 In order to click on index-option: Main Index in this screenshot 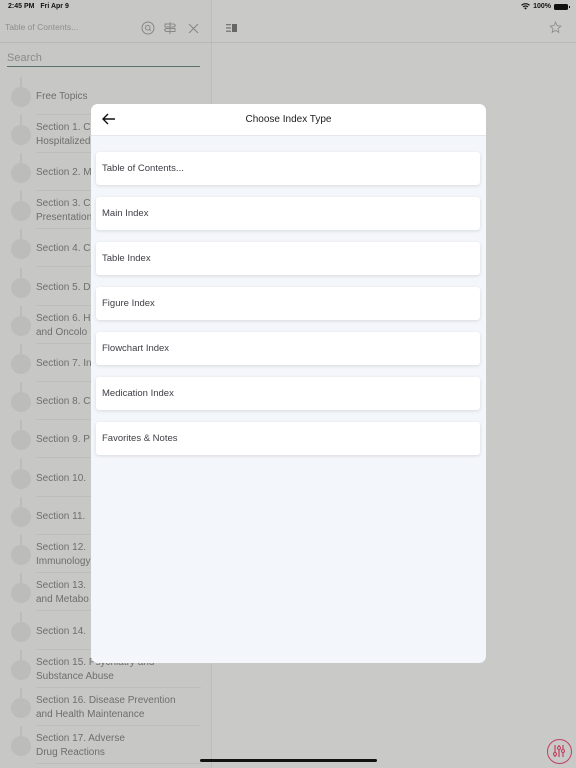, I will do `click(288, 213)`.